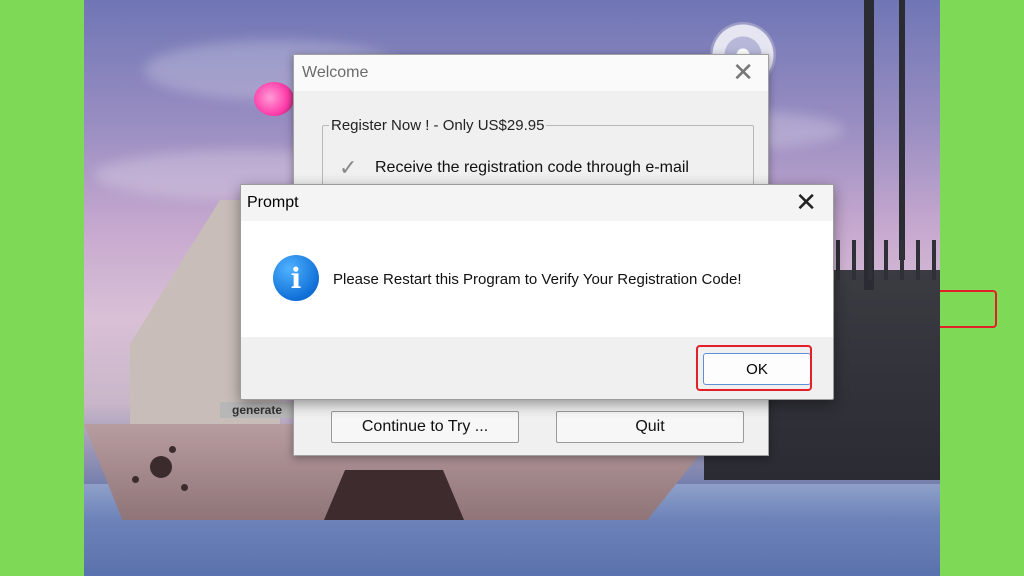  What do you see at coordinates (537, 203) in the screenshot?
I see `prompt-titlebar: Prompt ✕` at bounding box center [537, 203].